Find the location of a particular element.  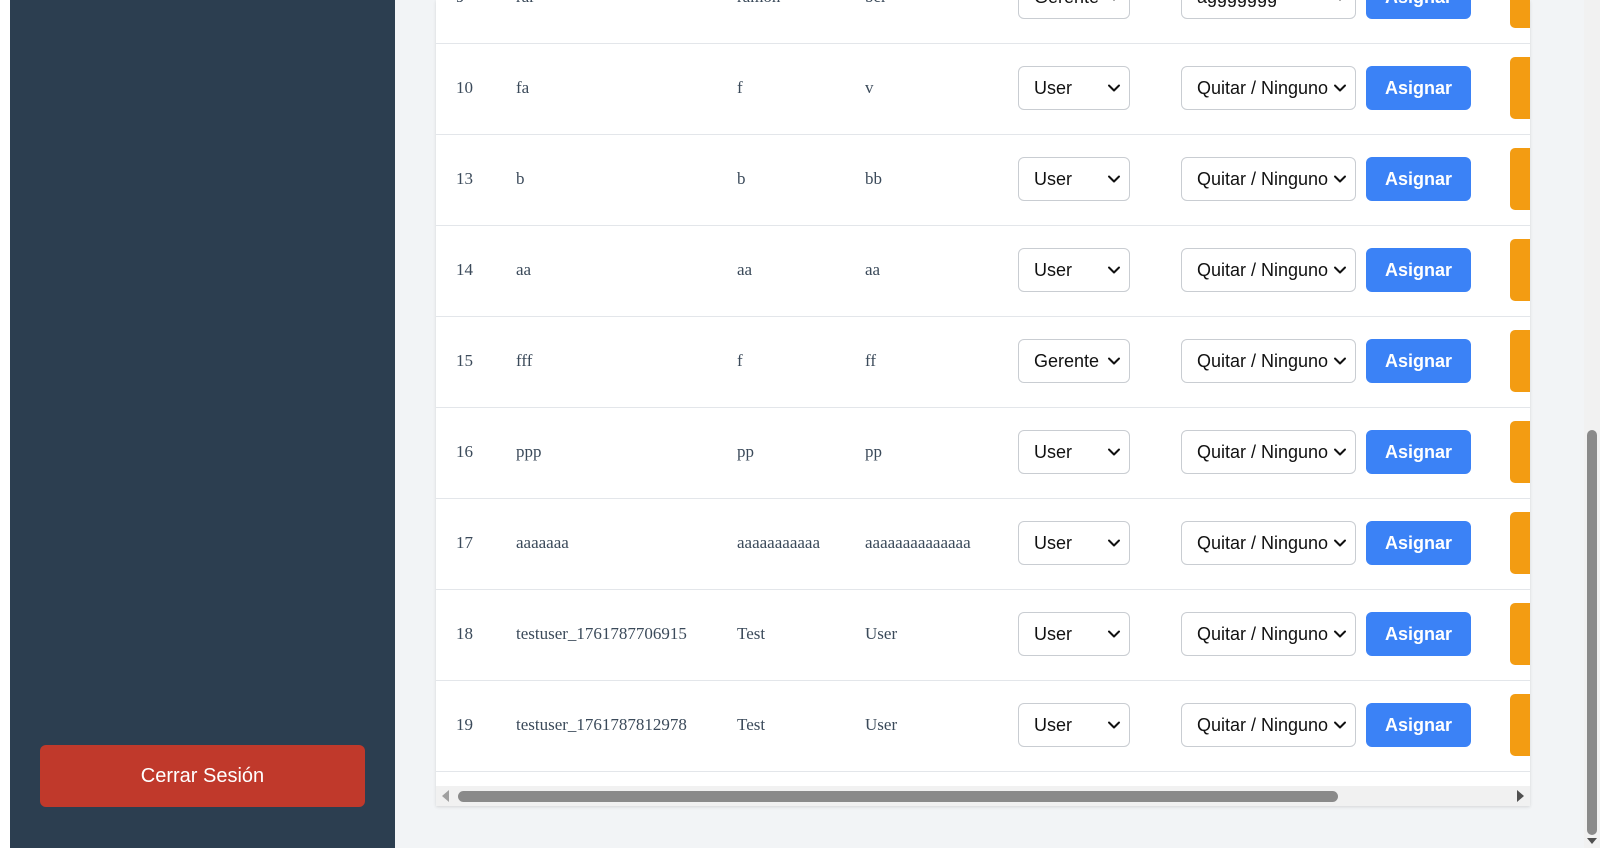

manager-select-value: aggggggg is located at coordinates (1237, 3).